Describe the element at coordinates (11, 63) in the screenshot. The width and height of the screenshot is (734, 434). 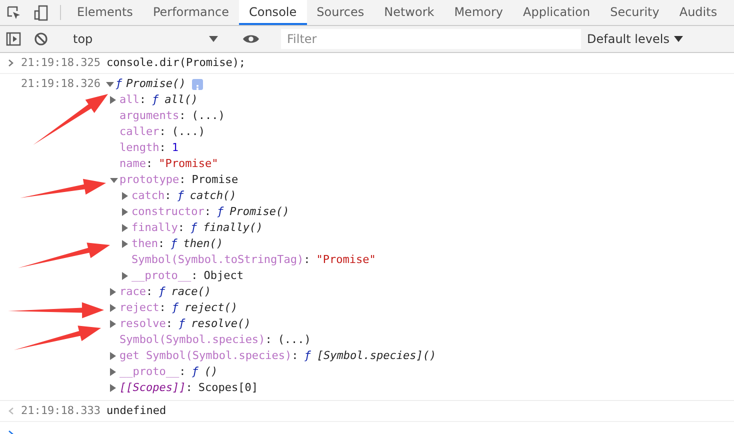
I see `input-chevron-icon` at that location.